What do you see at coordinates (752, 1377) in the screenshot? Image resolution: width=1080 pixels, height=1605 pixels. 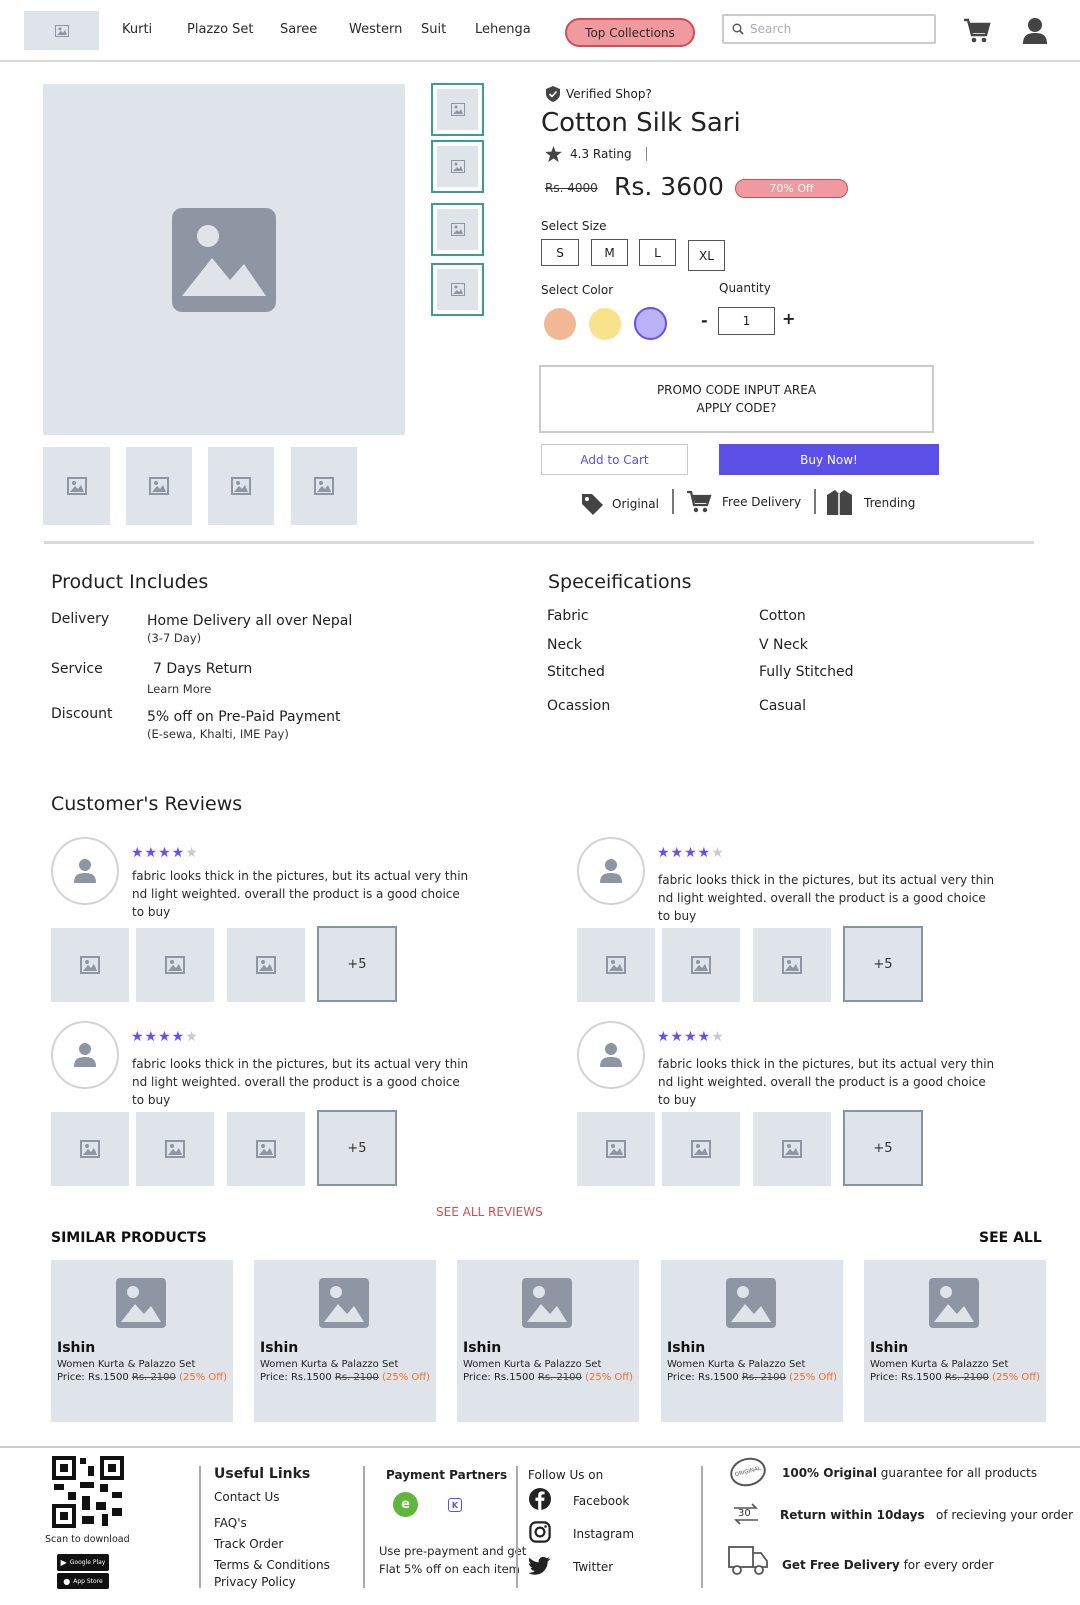 I see `card-price: Price: Rs.1500 Rs. 2100 (25% Off)` at bounding box center [752, 1377].